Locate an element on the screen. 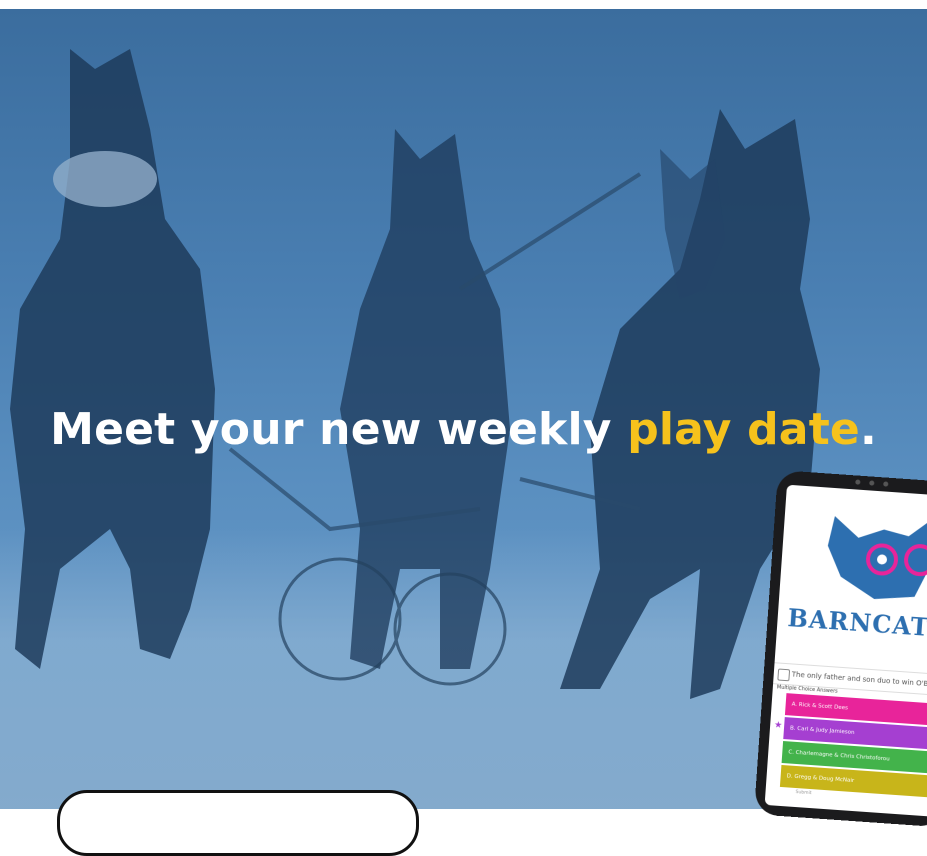 Image resolution: width=927 pixels, height=856 pixels. answer-letter: B. is located at coordinates (792, 728).